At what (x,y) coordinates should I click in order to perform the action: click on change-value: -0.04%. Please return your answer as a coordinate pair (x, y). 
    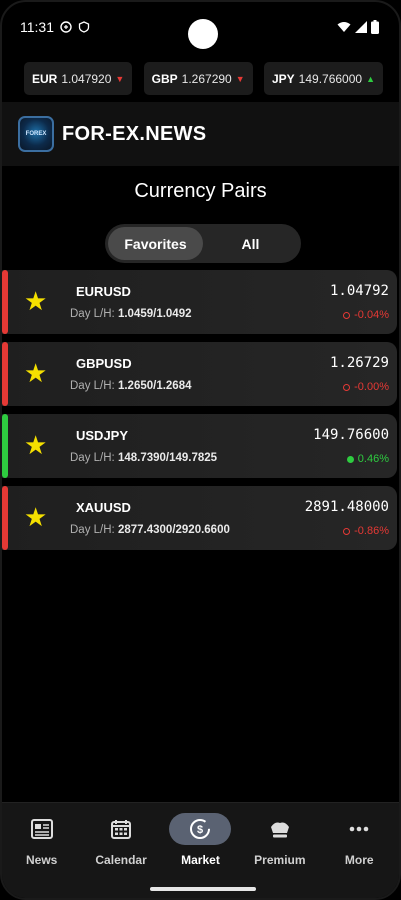
    Looking at the image, I should click on (371, 315).